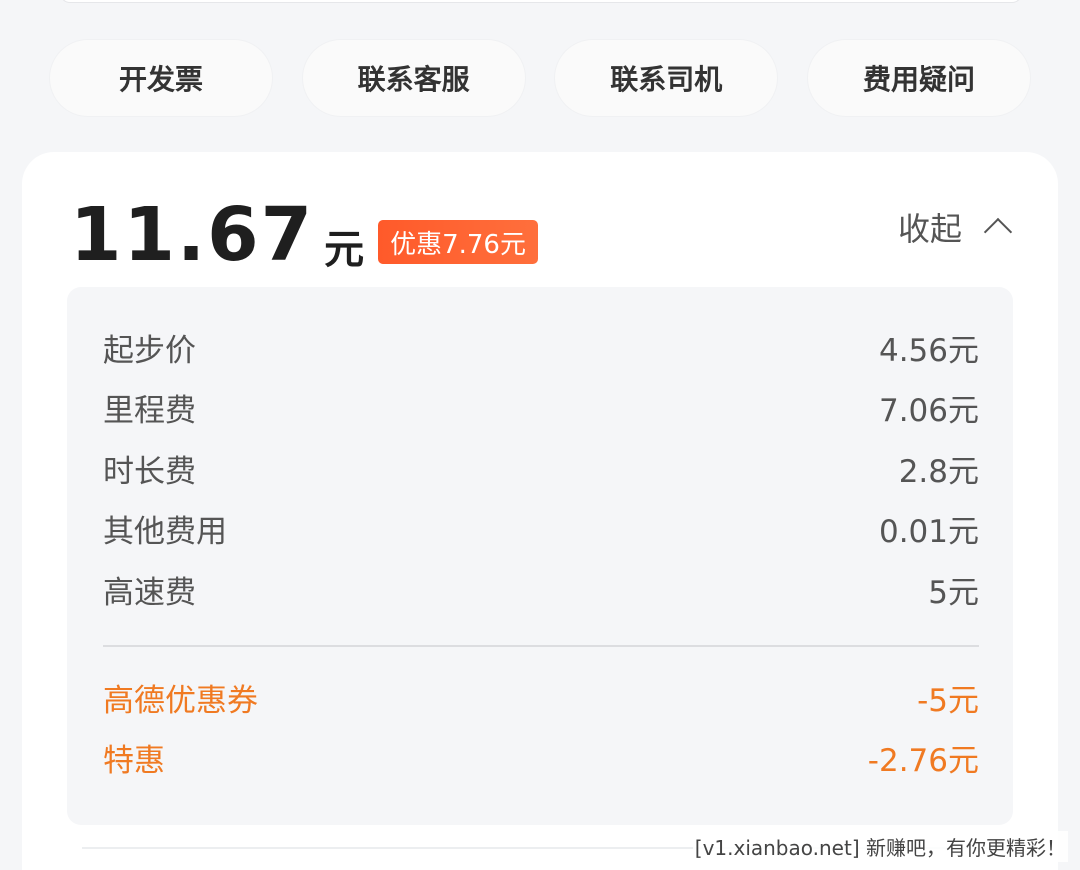 This screenshot has height=870, width=1080. Describe the element at coordinates (998, 232) in the screenshot. I see `chevron-up-icon` at that location.